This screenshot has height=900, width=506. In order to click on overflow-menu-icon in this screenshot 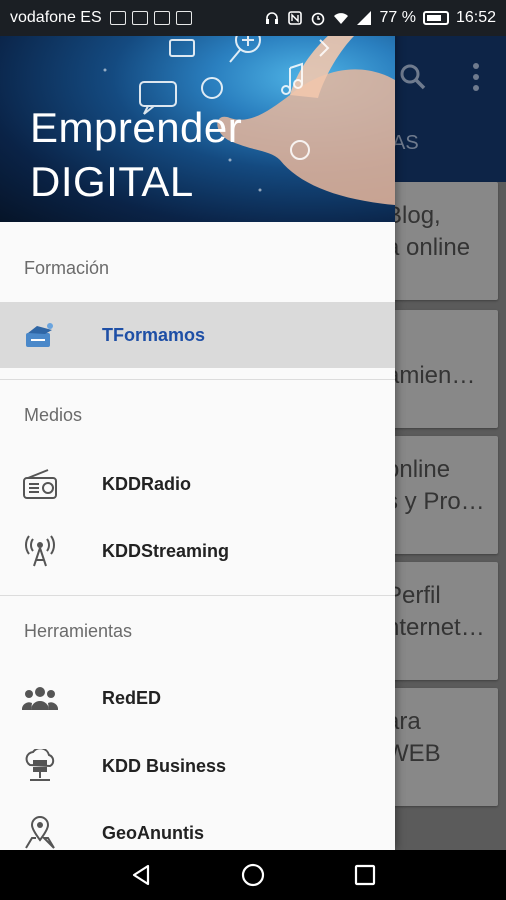, I will do `click(476, 77)`.